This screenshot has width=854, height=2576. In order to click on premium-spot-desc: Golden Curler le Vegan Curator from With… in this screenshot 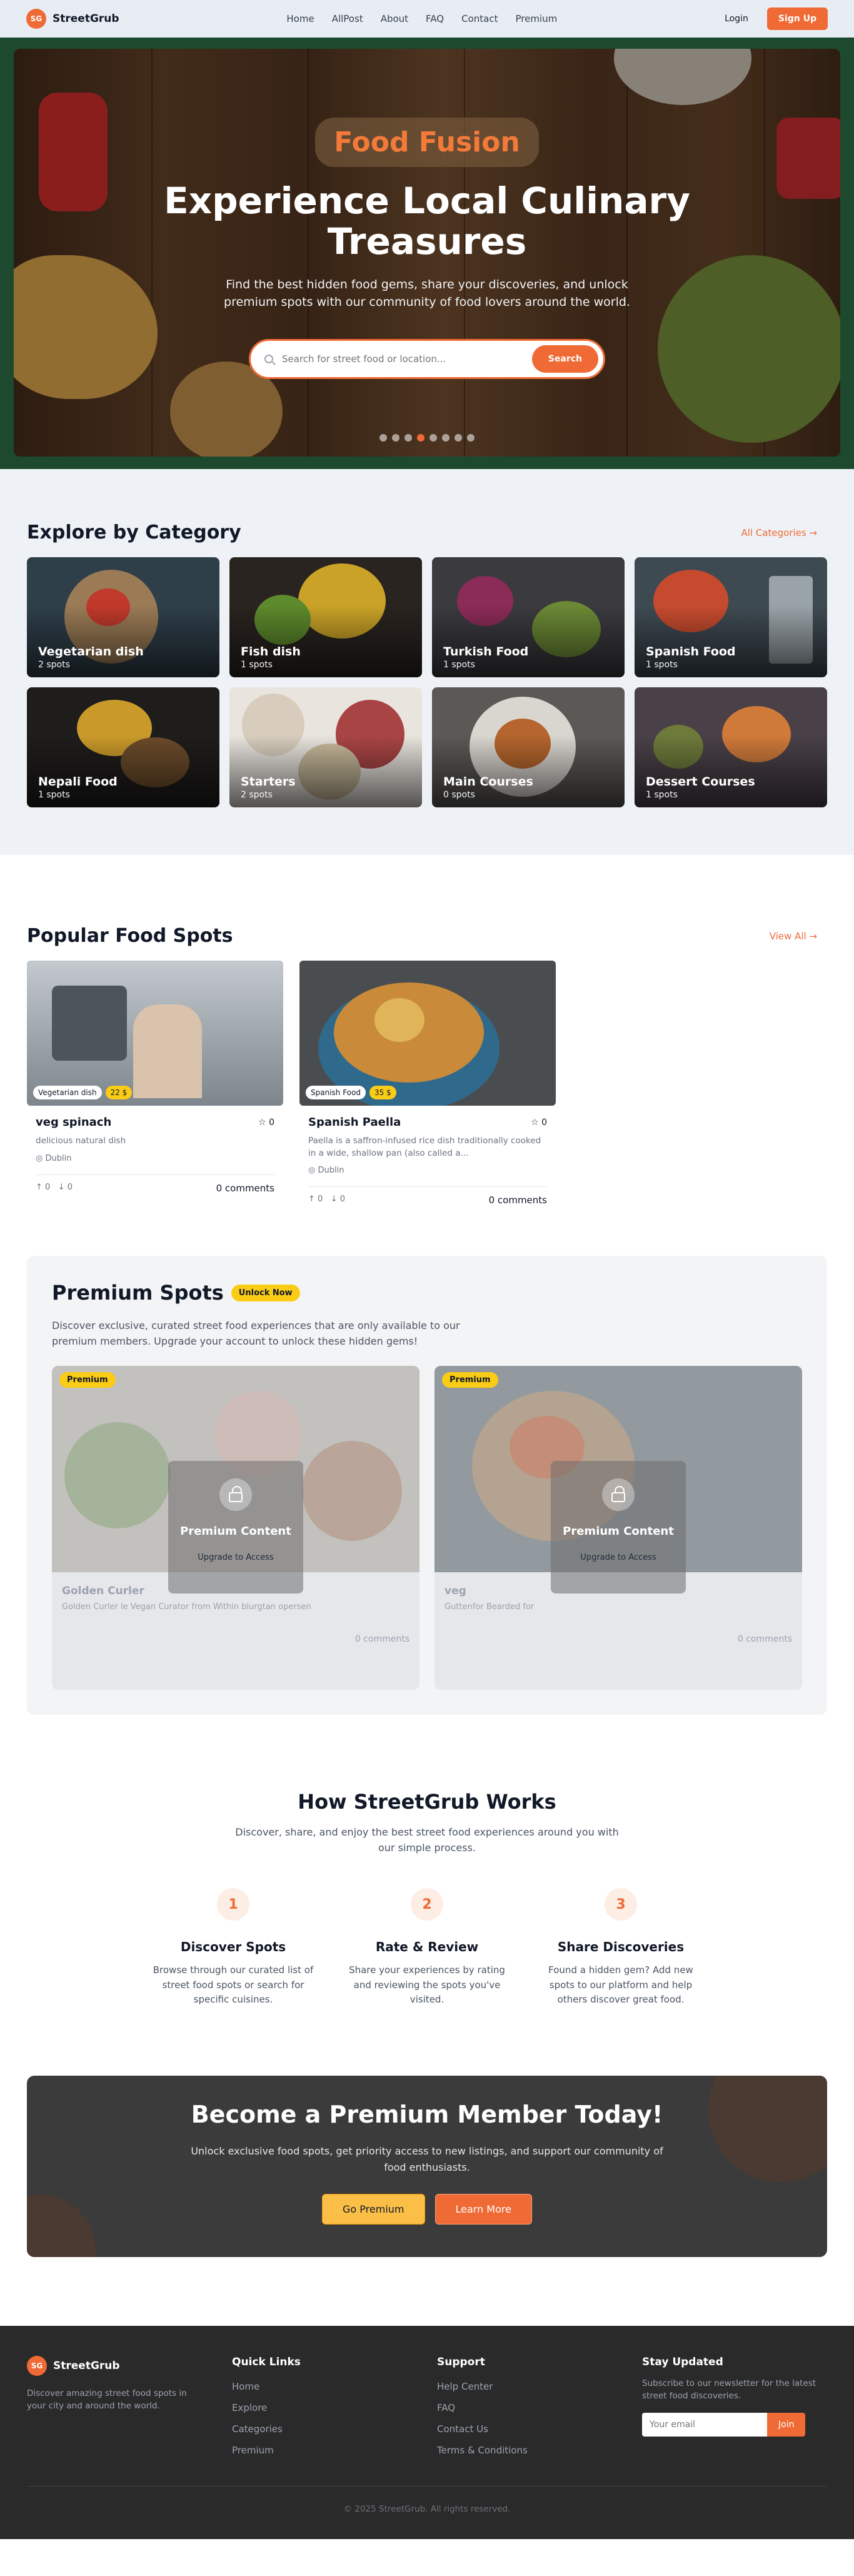, I will do `click(186, 1607)`.